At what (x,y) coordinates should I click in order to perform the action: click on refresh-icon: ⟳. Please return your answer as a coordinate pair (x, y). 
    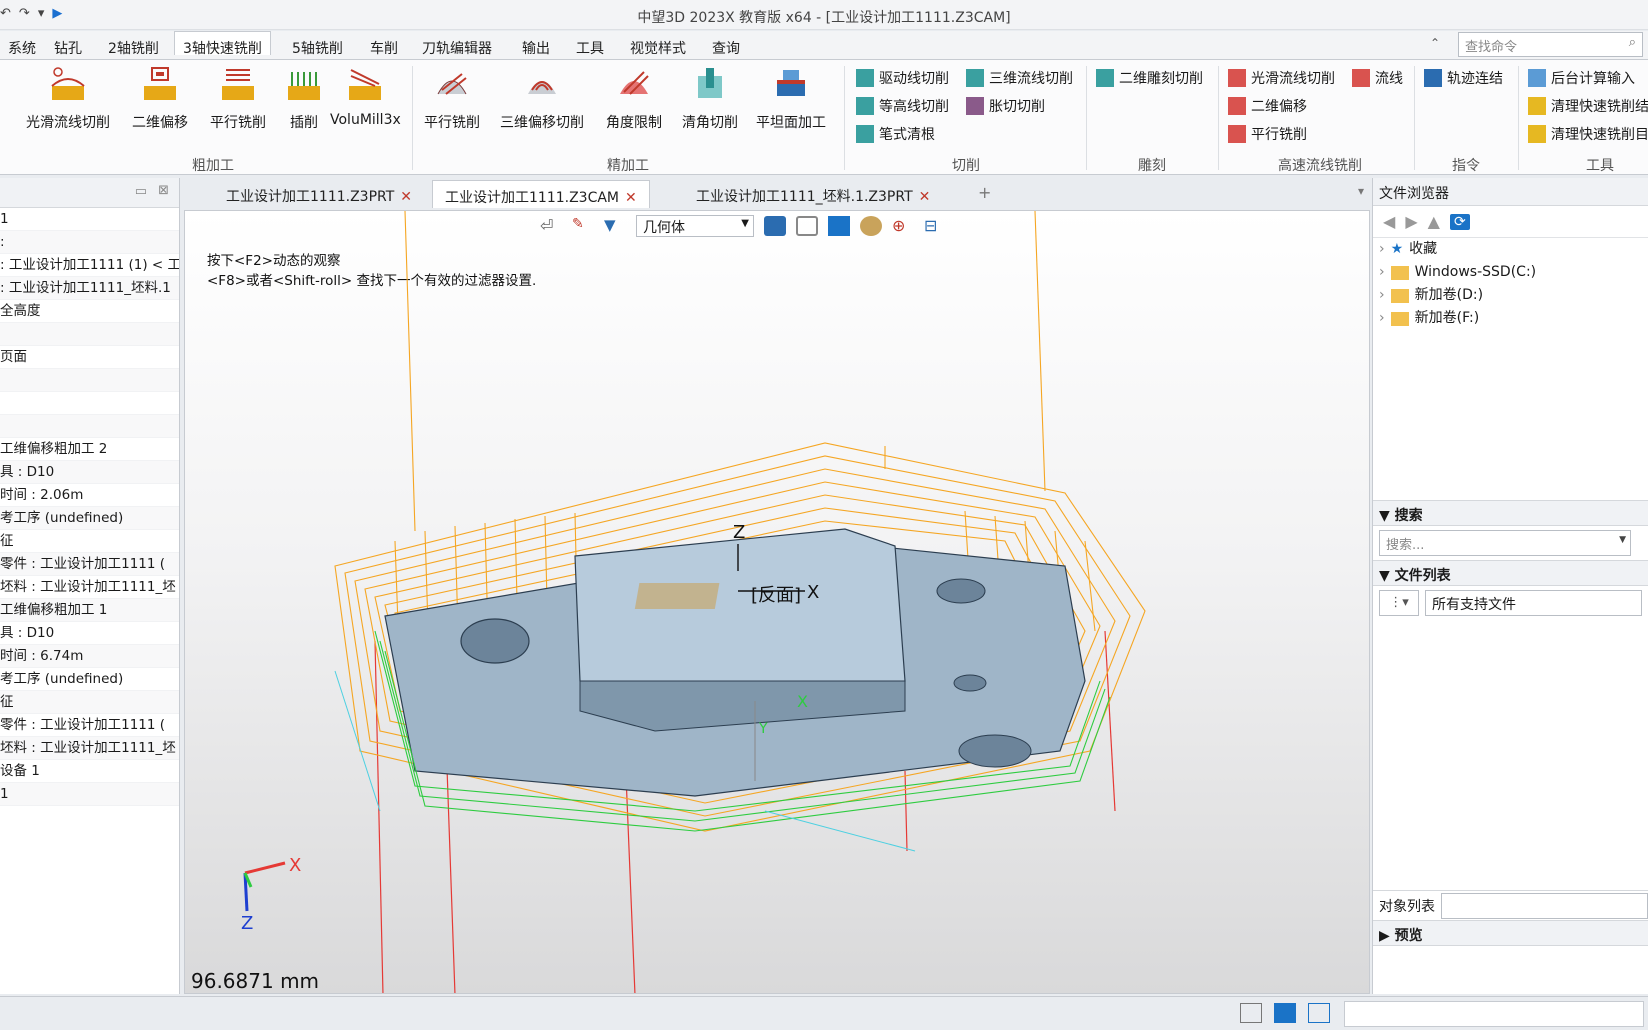
    Looking at the image, I should click on (1459, 221).